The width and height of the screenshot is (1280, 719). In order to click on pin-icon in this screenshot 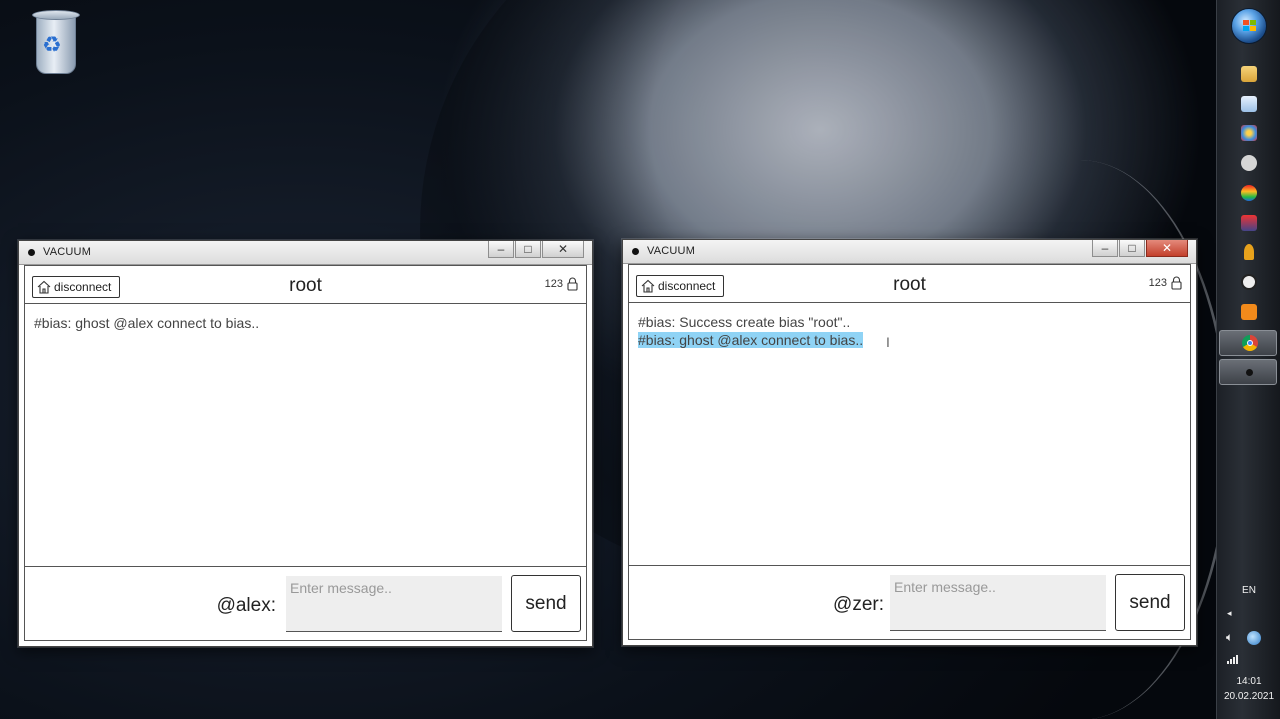, I will do `click(1249, 252)`.